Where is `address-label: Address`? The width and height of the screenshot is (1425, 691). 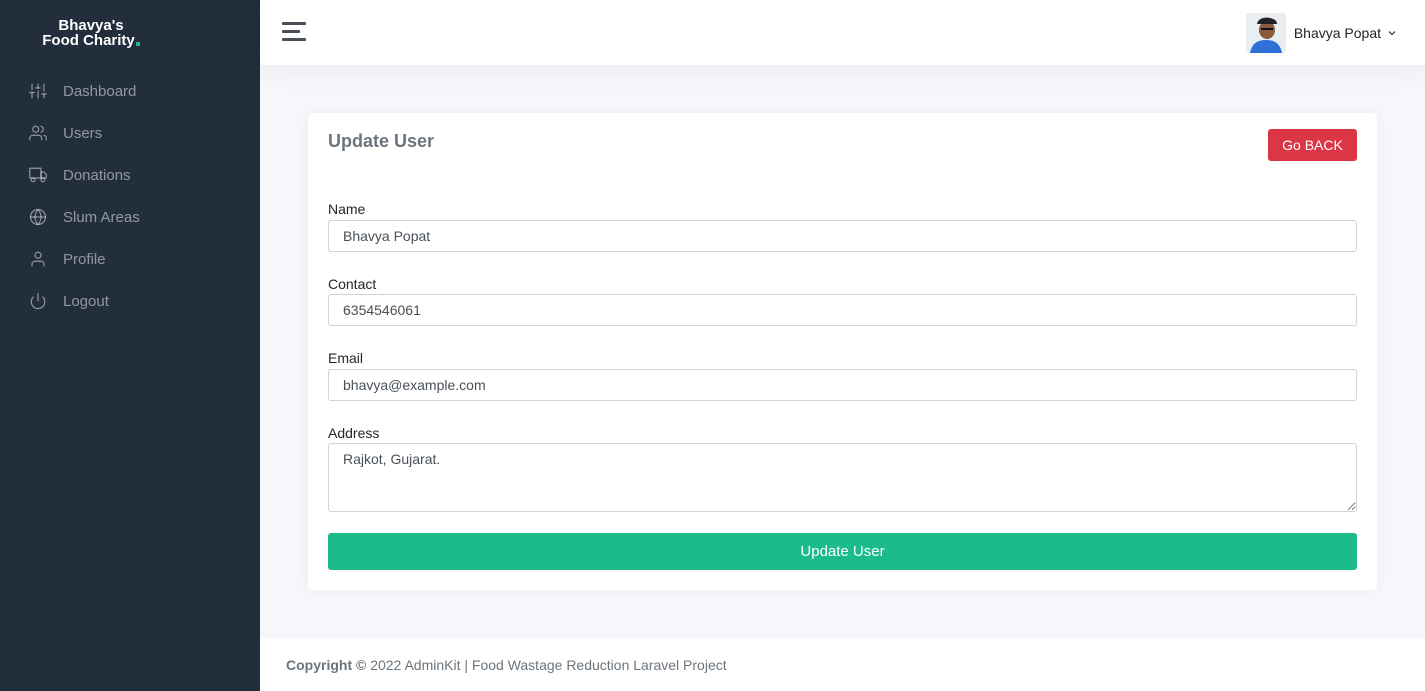 address-label: Address is located at coordinates (354, 433).